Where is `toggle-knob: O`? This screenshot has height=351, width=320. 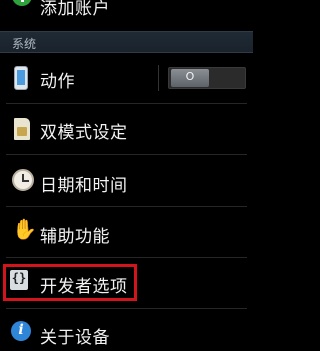 toggle-knob: O is located at coordinates (190, 78).